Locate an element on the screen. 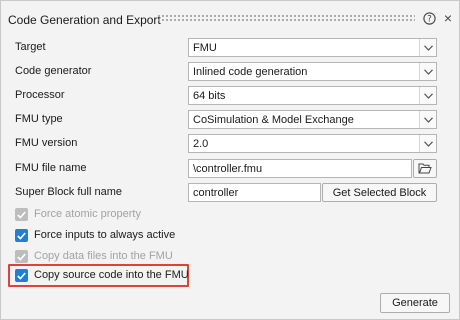 Image resolution: width=460 pixels, height=320 pixels. target-dropdown: FMU is located at coordinates (312, 47).